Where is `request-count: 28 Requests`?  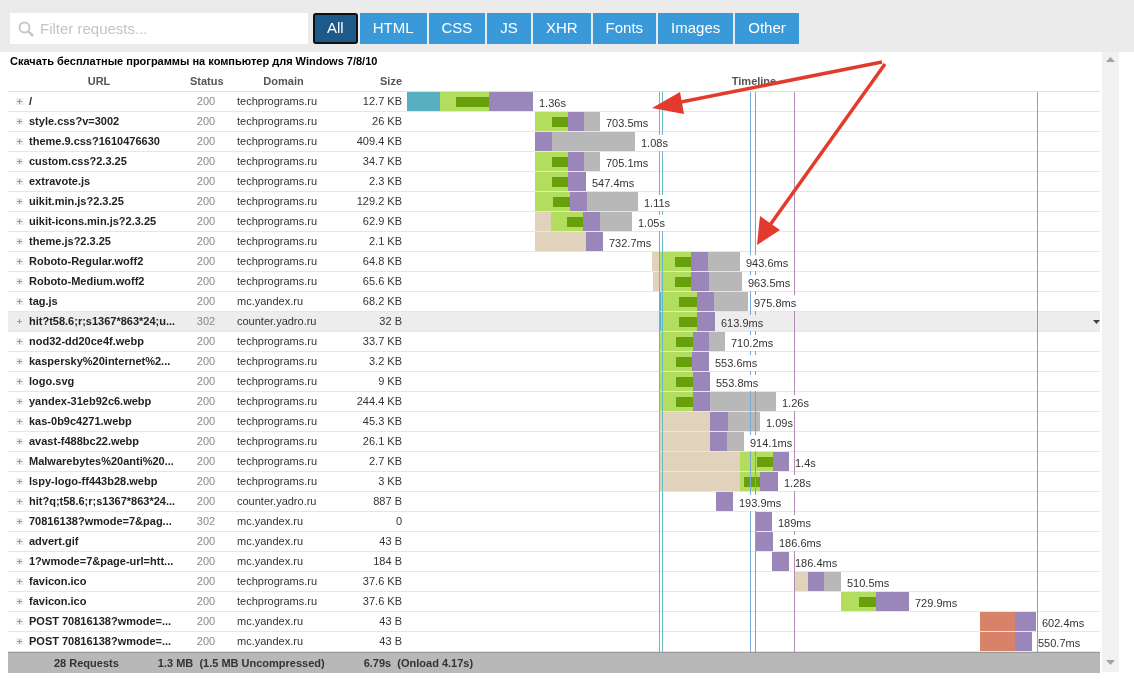 request-count: 28 Requests is located at coordinates (86, 663).